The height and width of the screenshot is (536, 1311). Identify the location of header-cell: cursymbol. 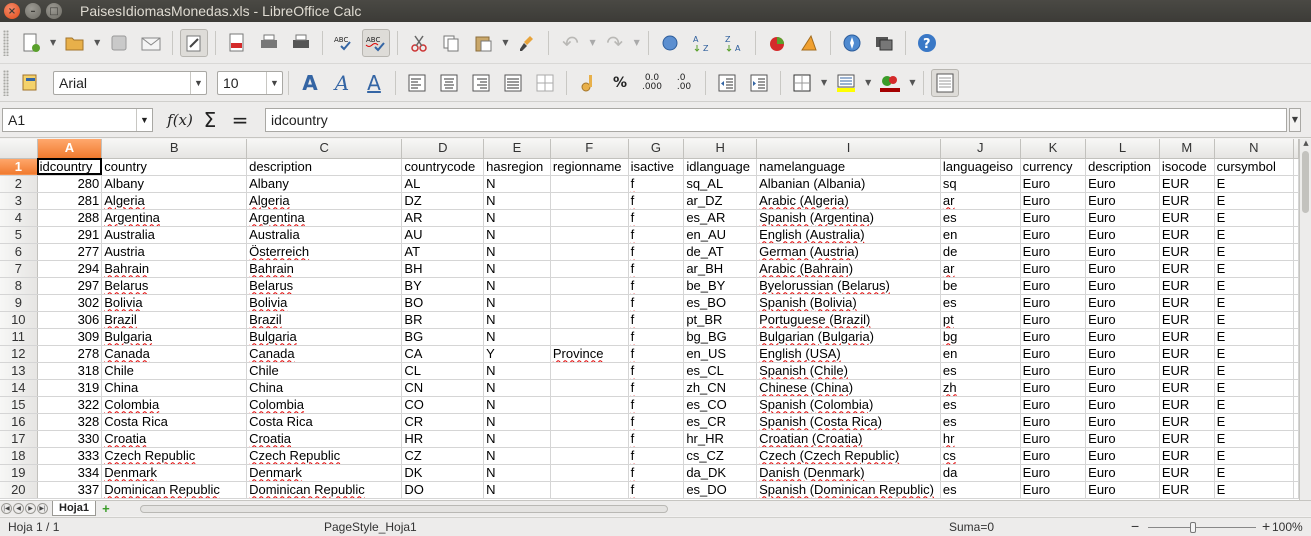
(1254, 167).